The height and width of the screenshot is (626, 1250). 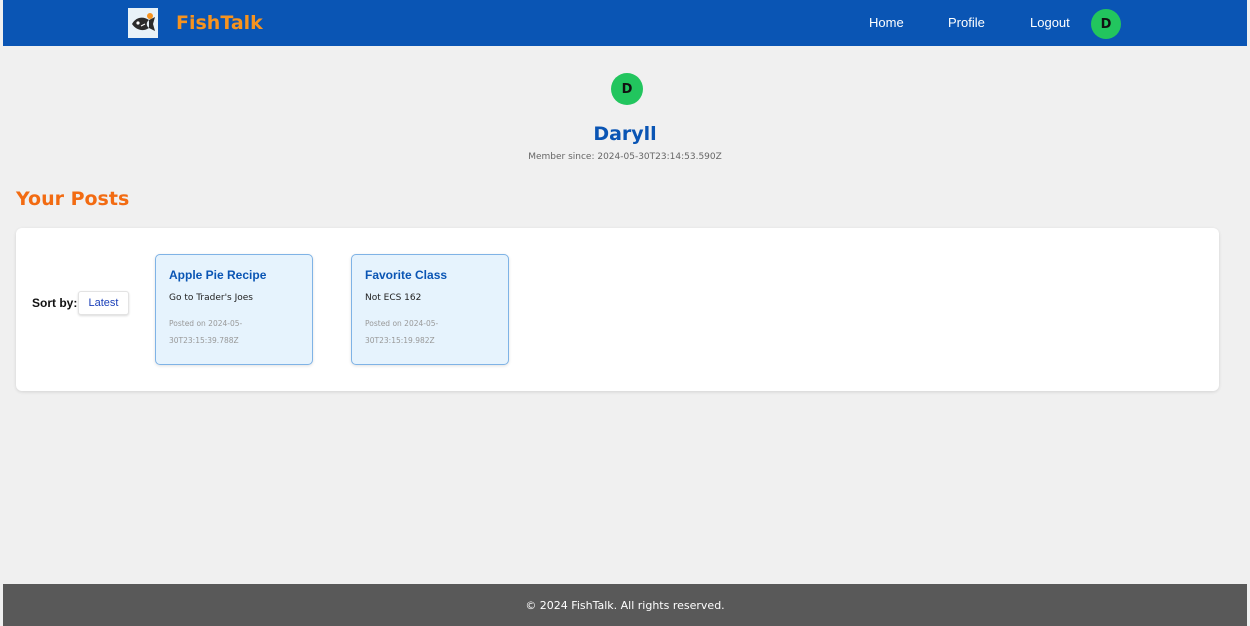 I want to click on post-body: Go to Trader's Joes, so click(x=211, y=298).